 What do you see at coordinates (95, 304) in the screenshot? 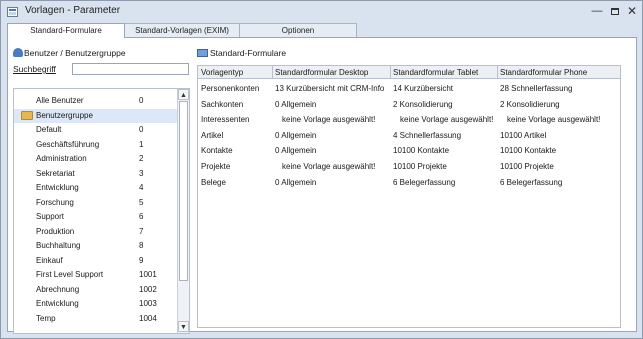
I see `list-item: Entwicklung 1003` at bounding box center [95, 304].